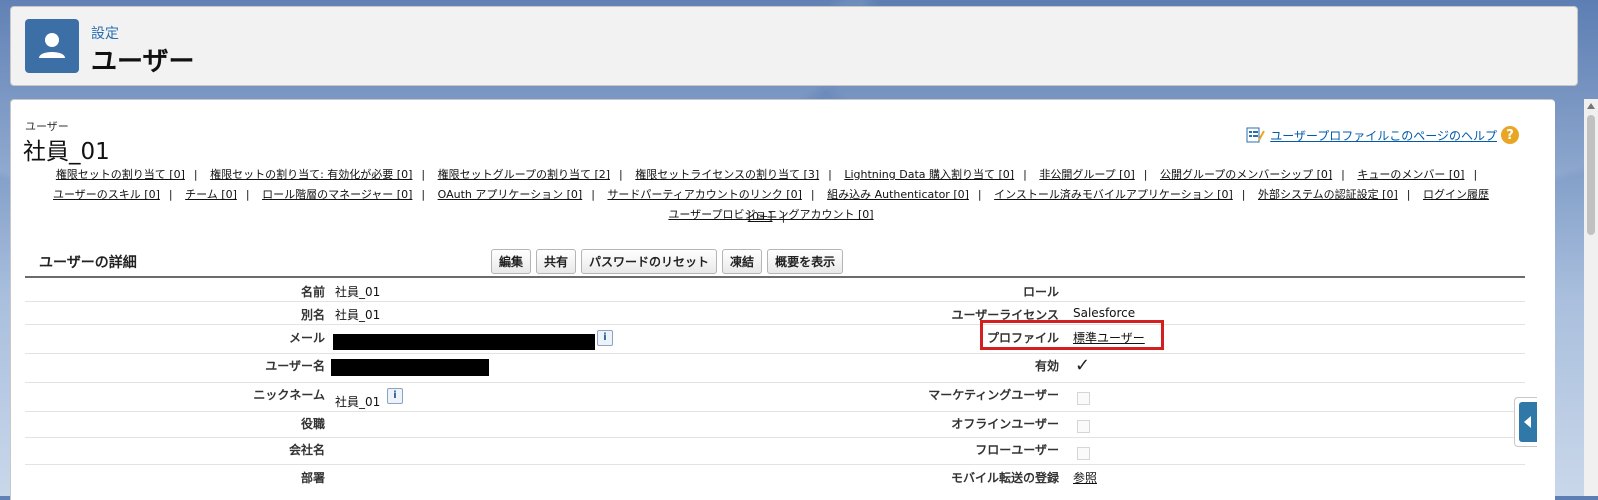  Describe the element at coordinates (289, 395) in the screenshot. I see `field-label-nickname: ニックネーム` at that location.